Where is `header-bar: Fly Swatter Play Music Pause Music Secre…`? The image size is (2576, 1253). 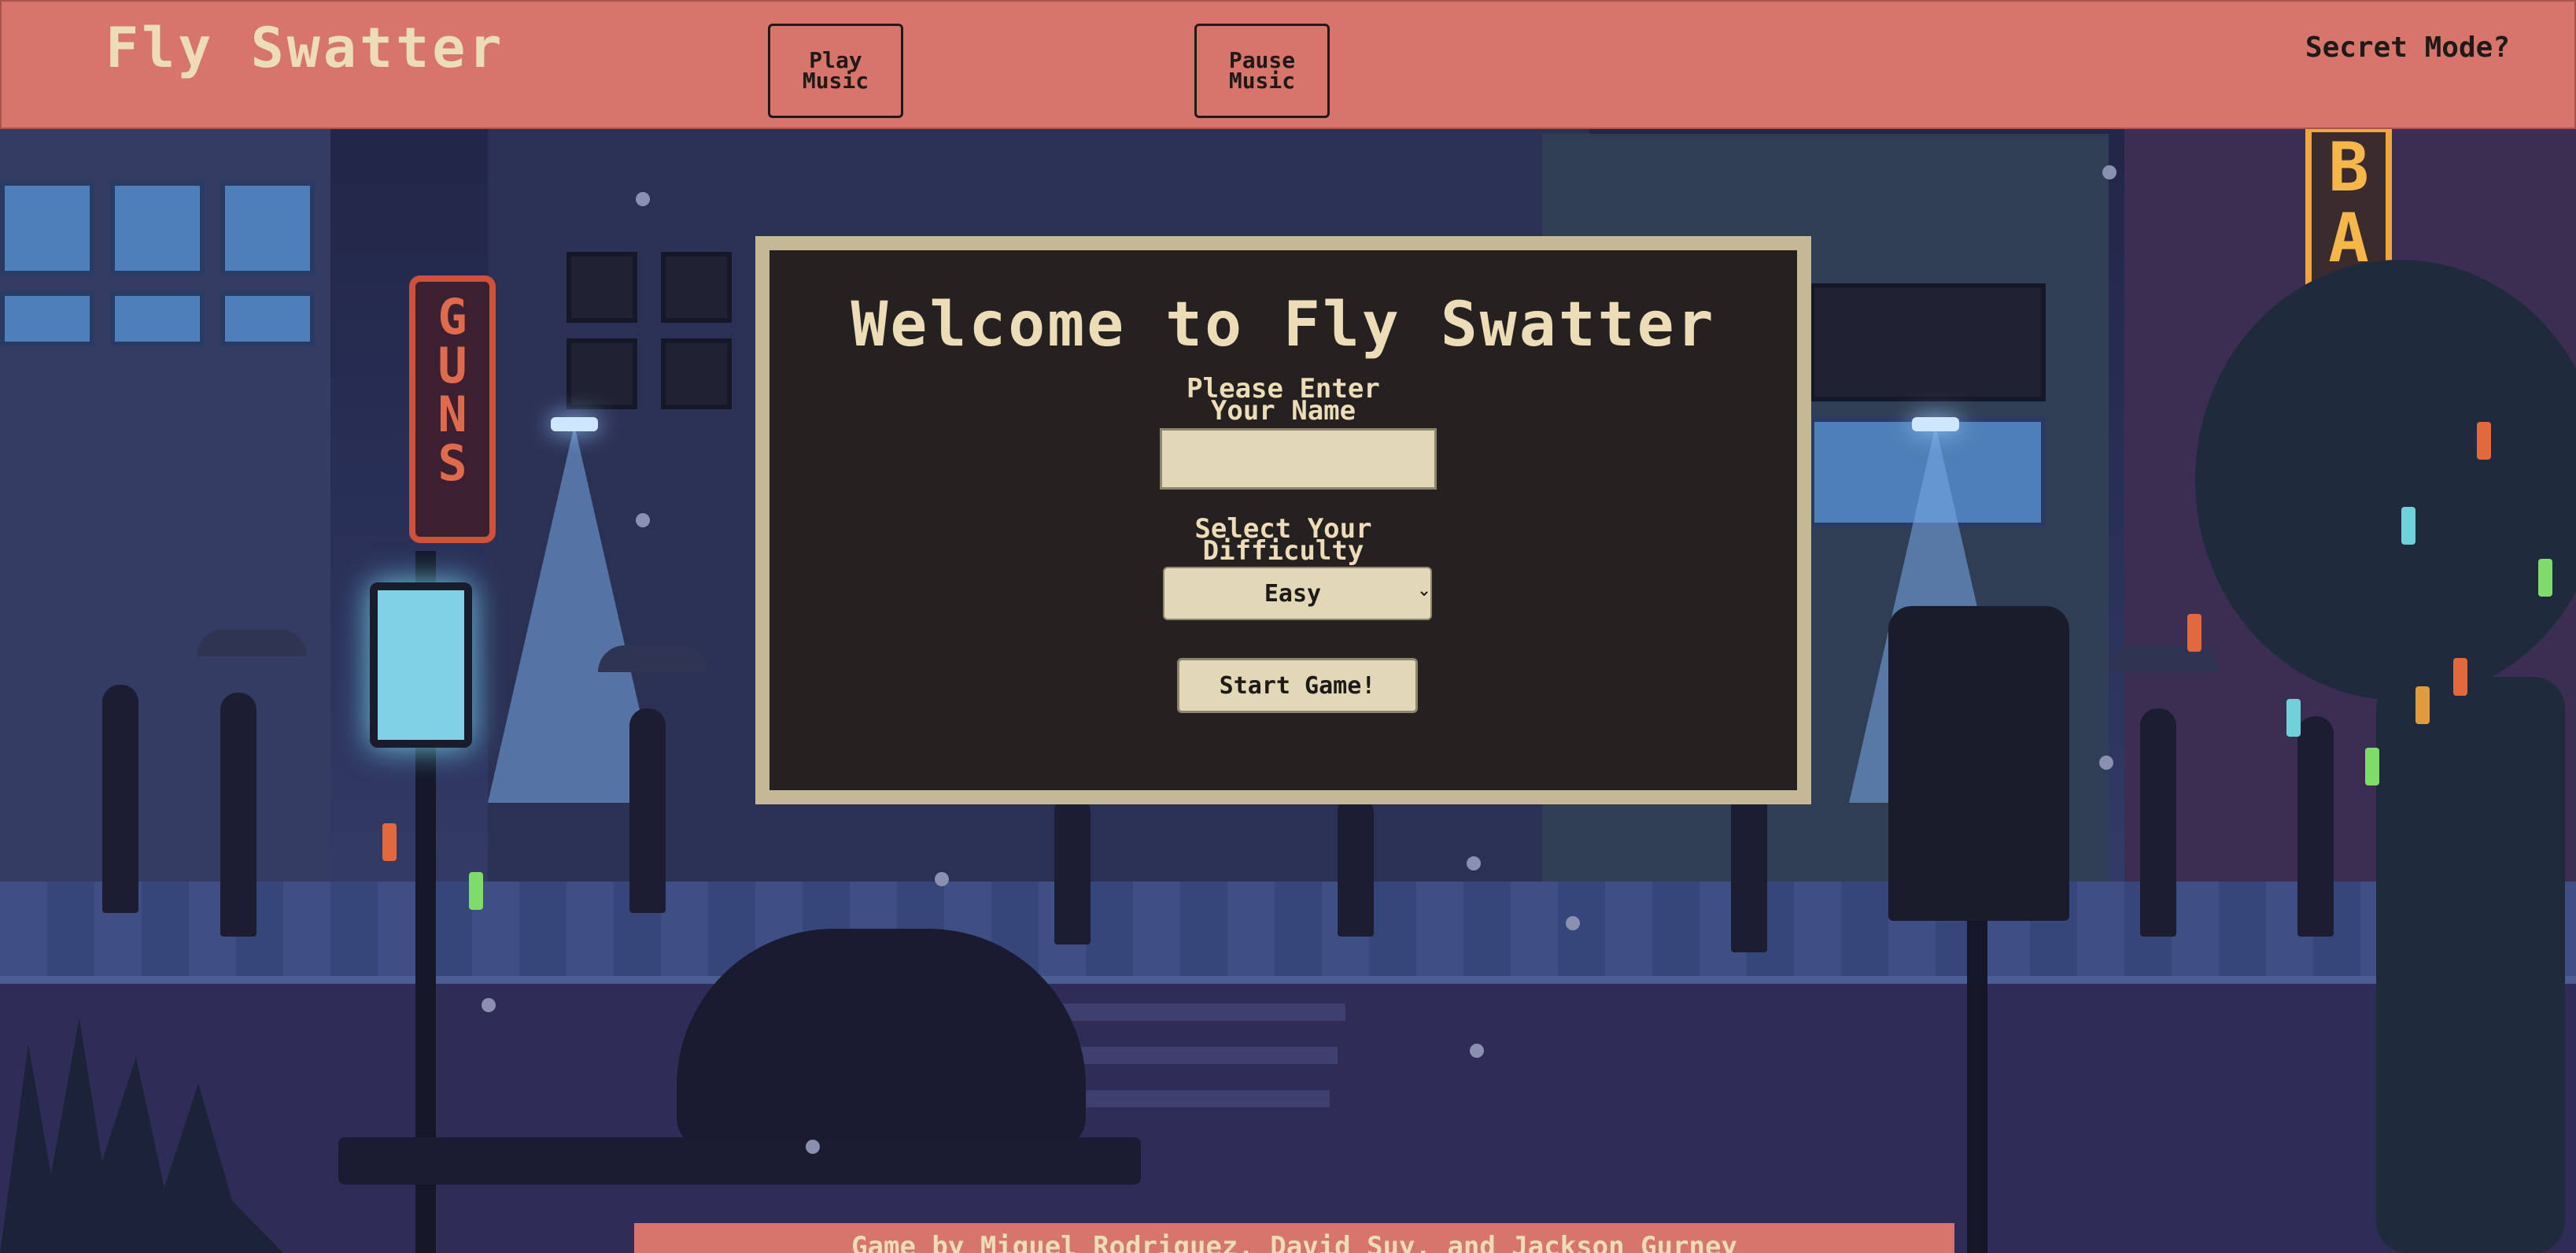
header-bar: Fly Swatter Play Music Pause Music Secre… is located at coordinates (1288, 64).